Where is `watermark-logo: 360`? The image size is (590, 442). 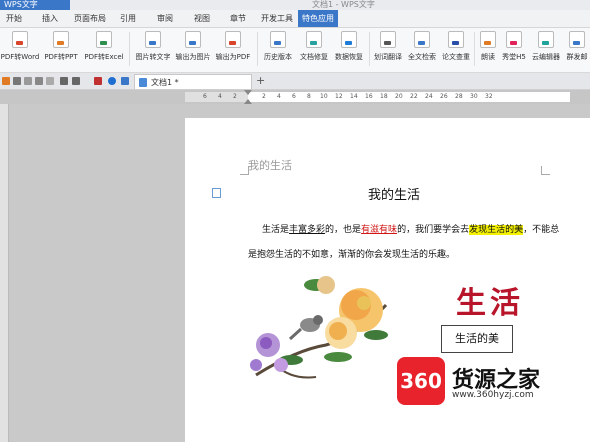 watermark-logo: 360 is located at coordinates (421, 381).